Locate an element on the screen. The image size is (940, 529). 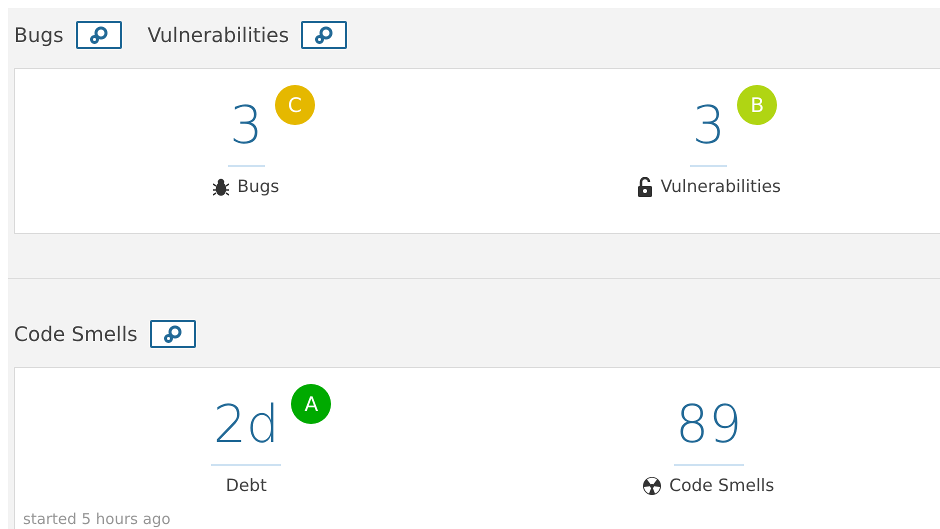
metric-value: 2d is located at coordinates (246, 430).